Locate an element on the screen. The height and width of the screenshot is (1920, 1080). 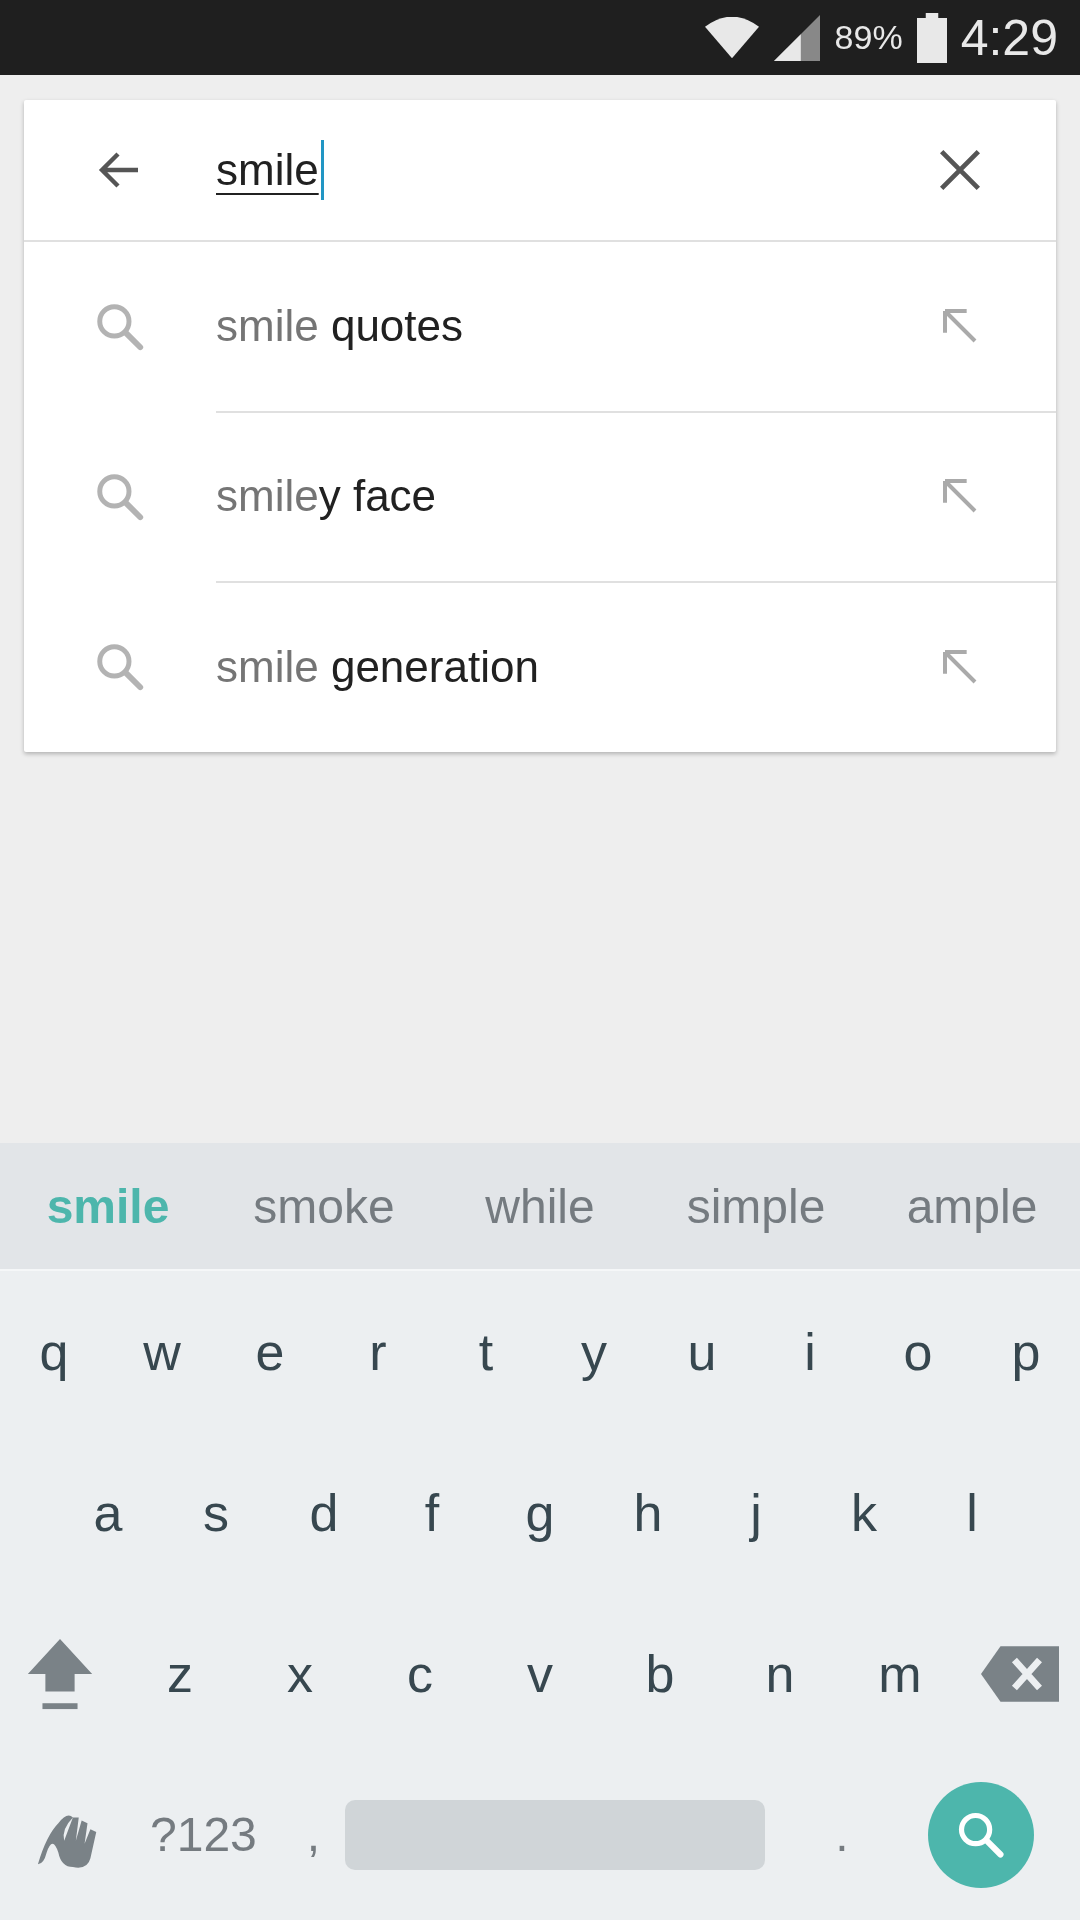
keyboard-key: i is located at coordinates (810, 1351).